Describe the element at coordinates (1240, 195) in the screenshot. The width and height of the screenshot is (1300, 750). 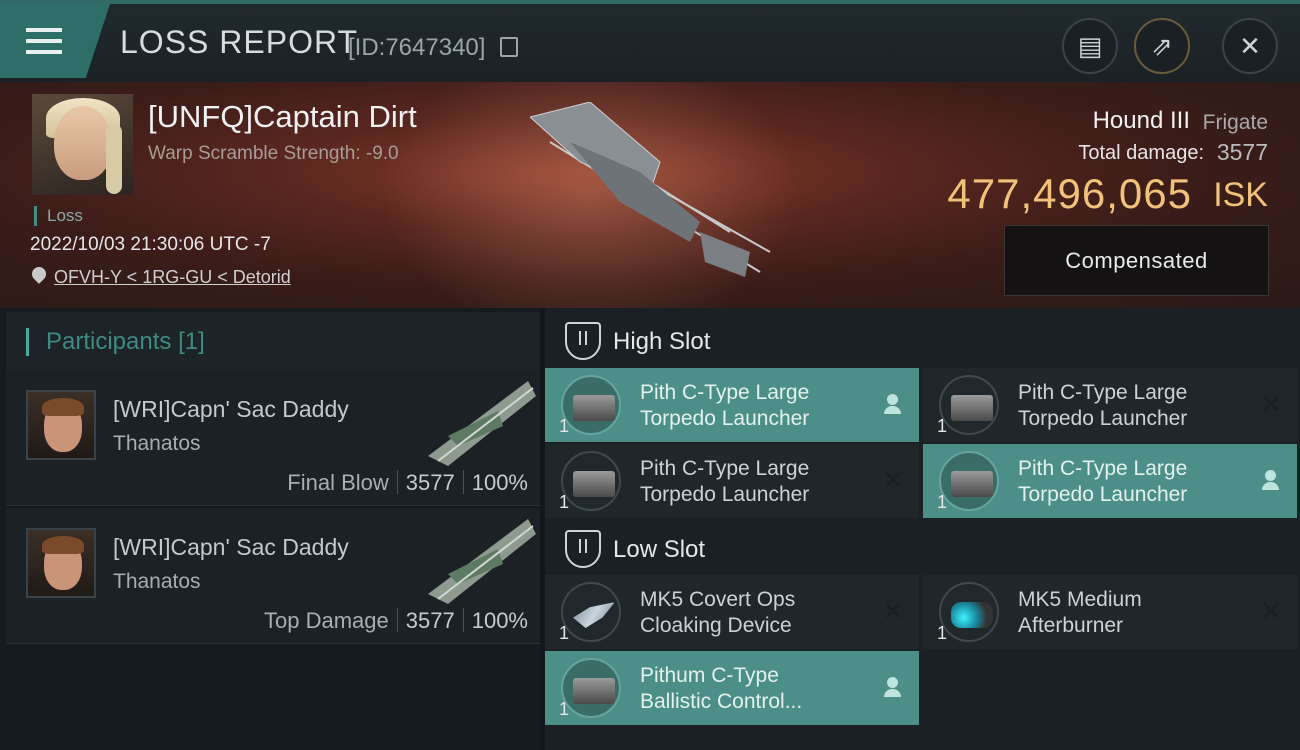
I see `isk-unit: ISK` at that location.